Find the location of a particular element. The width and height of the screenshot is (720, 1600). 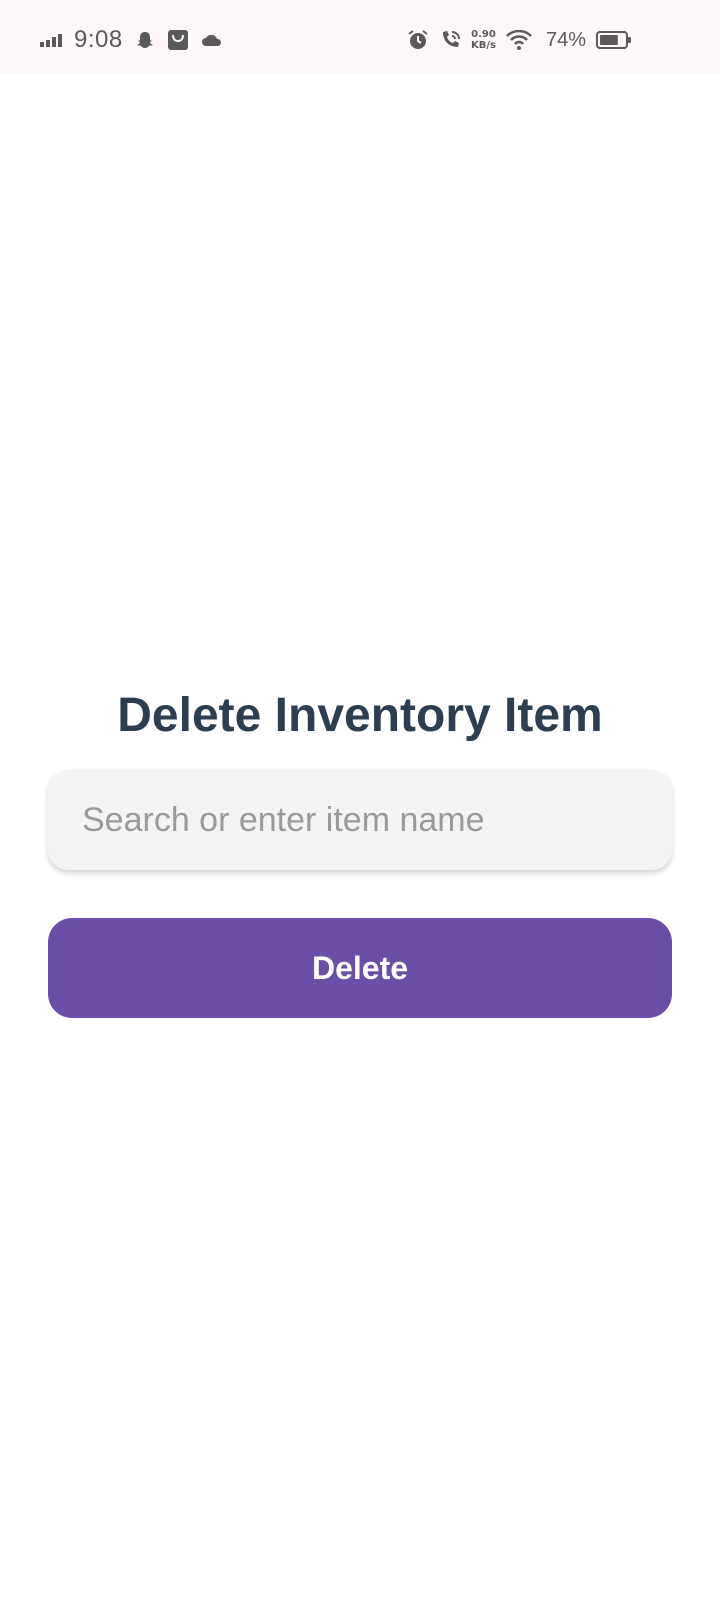

status-bar-right: 0.90 KB/s 74% is located at coordinates (519, 40).